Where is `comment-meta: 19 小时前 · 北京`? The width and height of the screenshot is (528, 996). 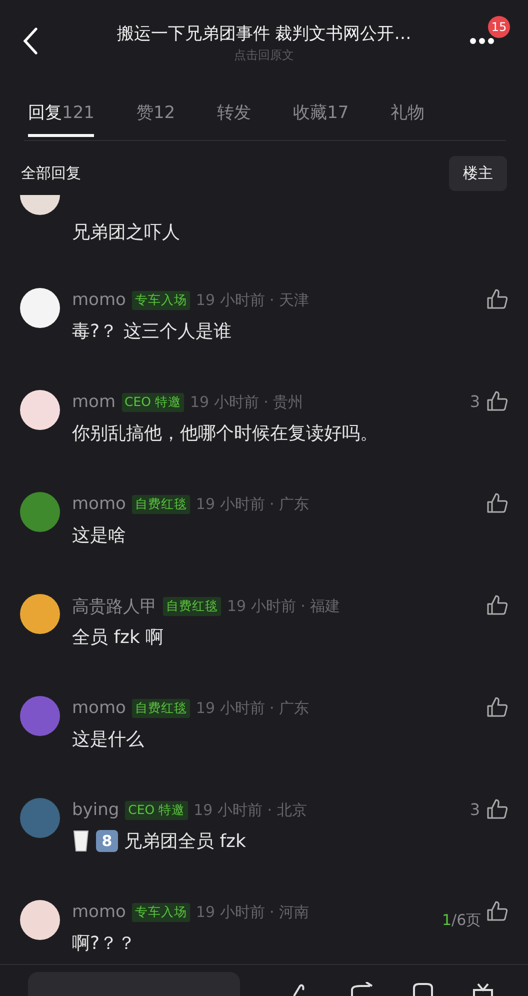
comment-meta: 19 小时前 · 北京 is located at coordinates (250, 810).